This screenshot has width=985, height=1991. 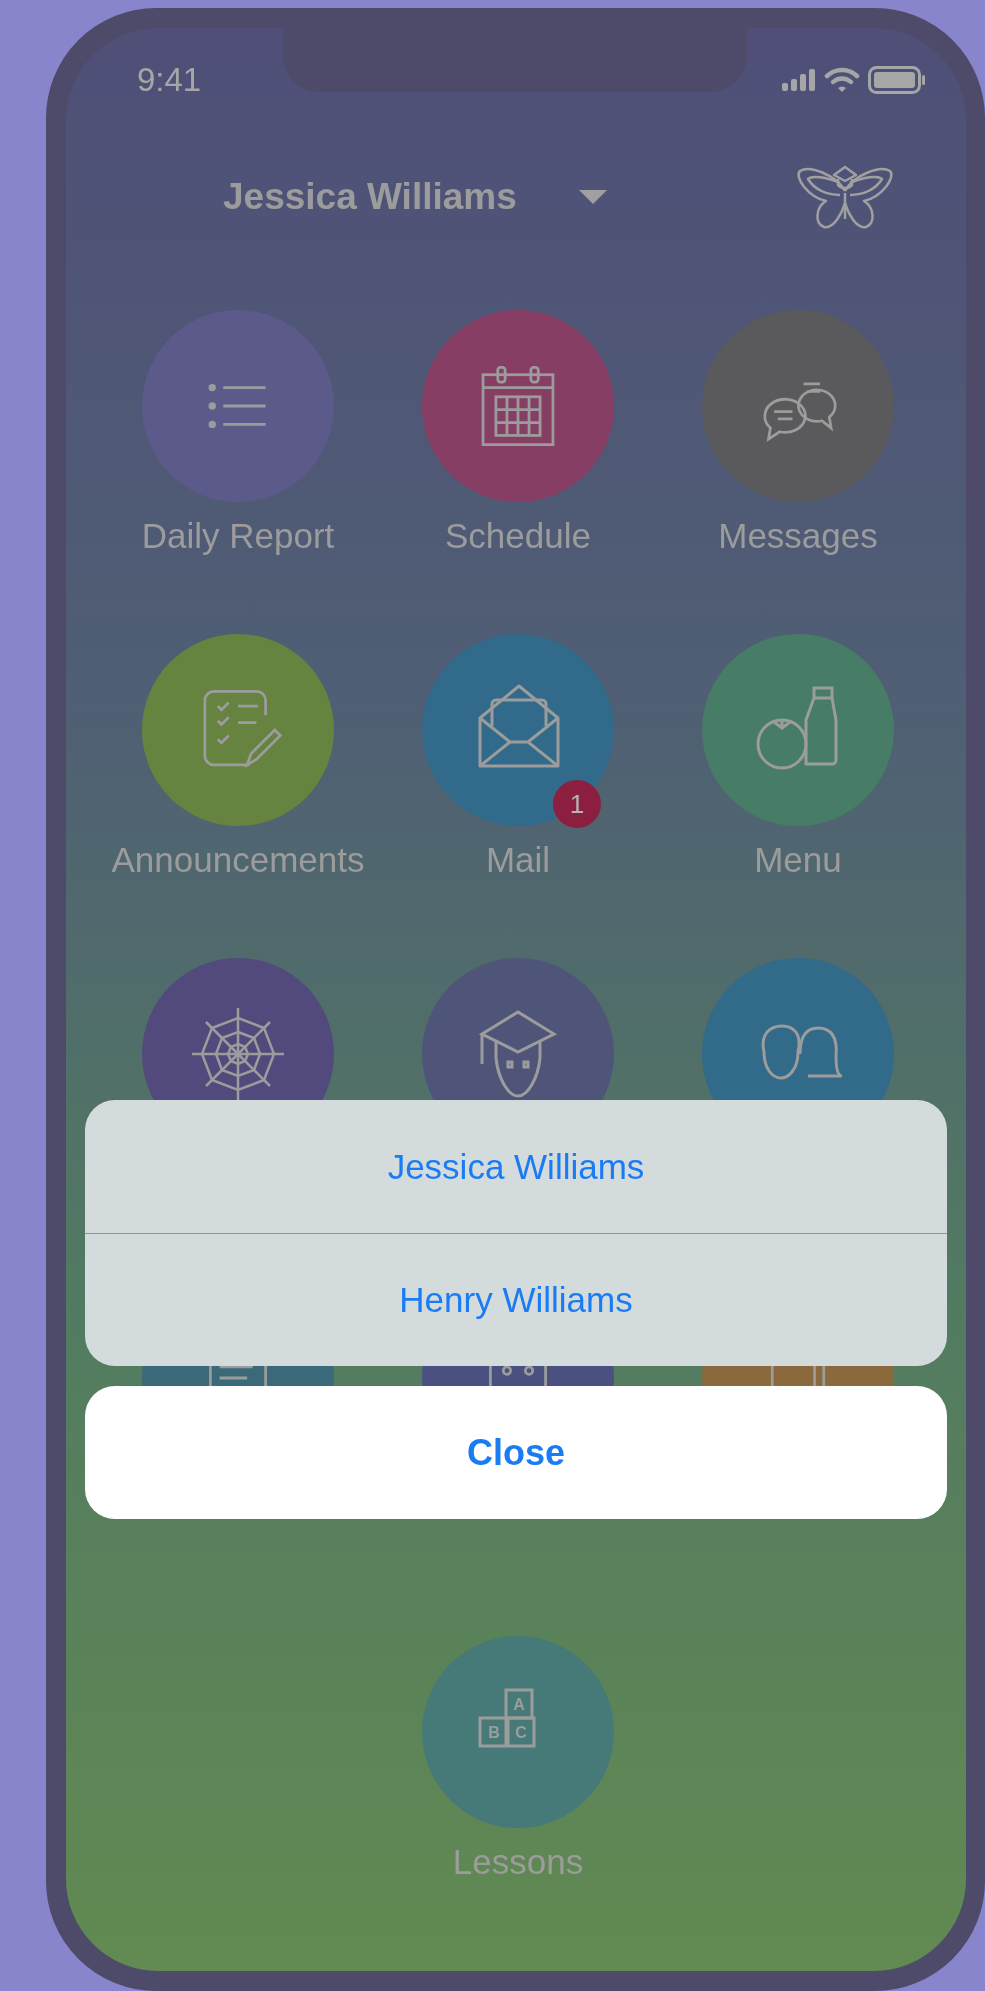 I want to click on tile-label: Menu, so click(x=798, y=860).